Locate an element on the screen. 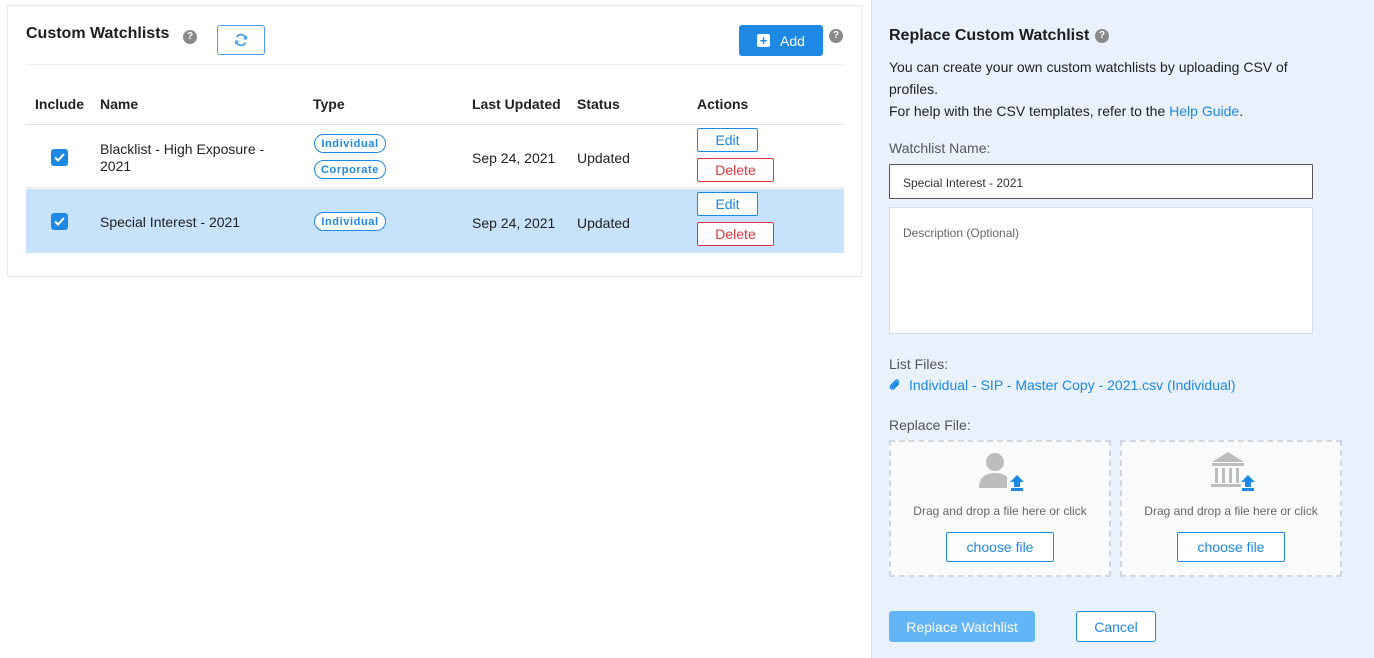 This screenshot has width=1374, height=658. cancel-button: Cancel is located at coordinates (1116, 626).